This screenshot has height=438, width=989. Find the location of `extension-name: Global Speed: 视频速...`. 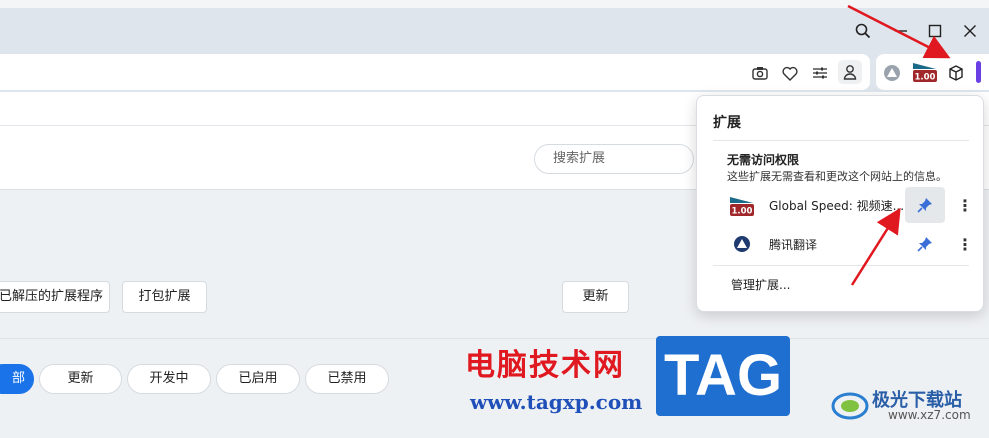

extension-name: Global Speed: 视频速... is located at coordinates (837, 206).